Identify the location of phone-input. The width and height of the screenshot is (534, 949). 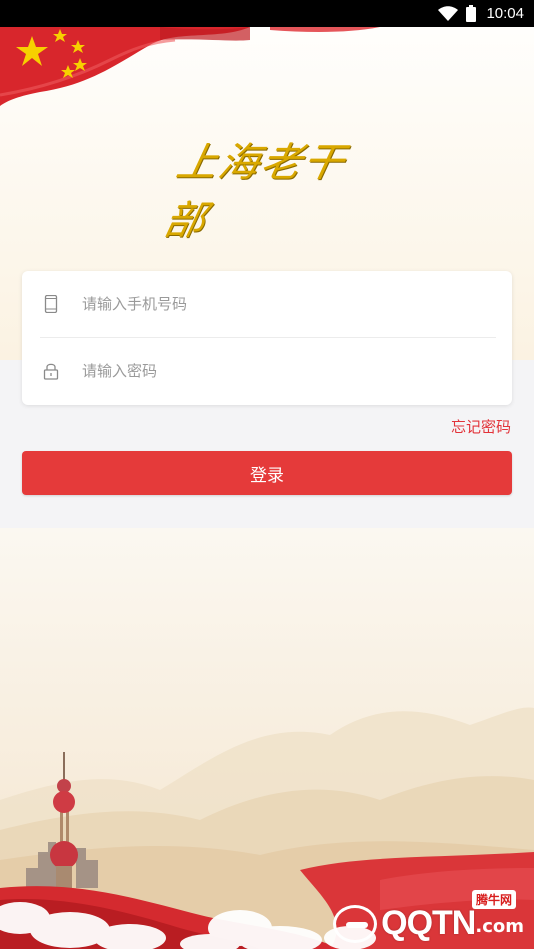
(287, 304).